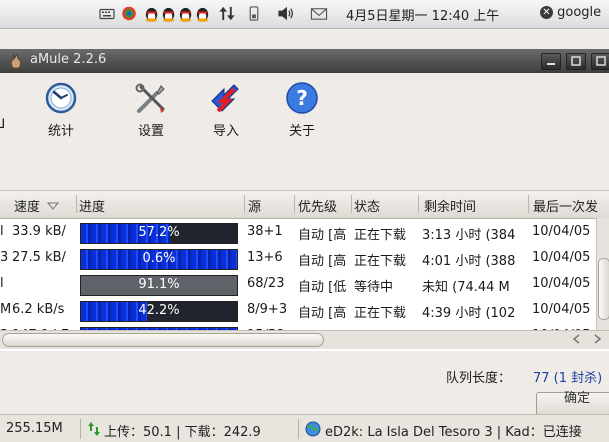  What do you see at coordinates (286, 13) in the screenshot?
I see `volume-icon` at bounding box center [286, 13].